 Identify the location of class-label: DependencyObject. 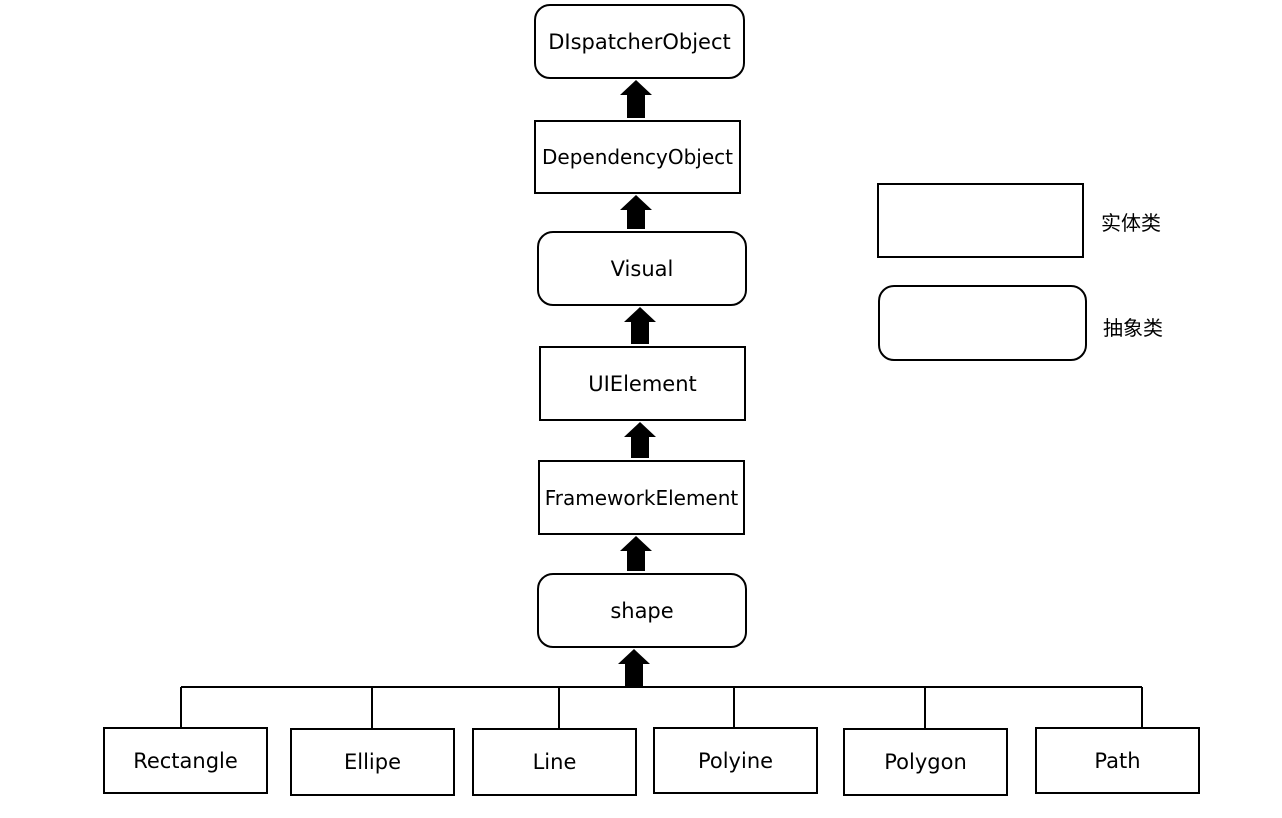
(637, 157).